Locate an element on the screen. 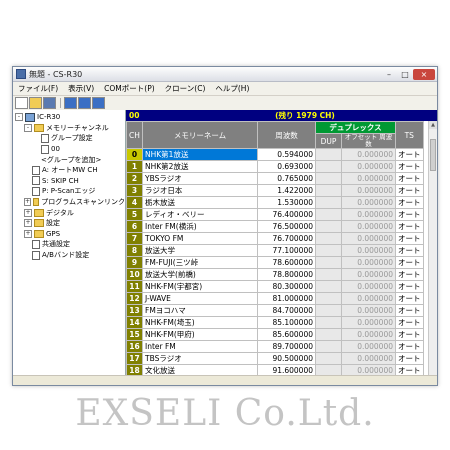 This screenshot has width=450, height=450. name-cell: NHK第1放送 is located at coordinates (200, 154).